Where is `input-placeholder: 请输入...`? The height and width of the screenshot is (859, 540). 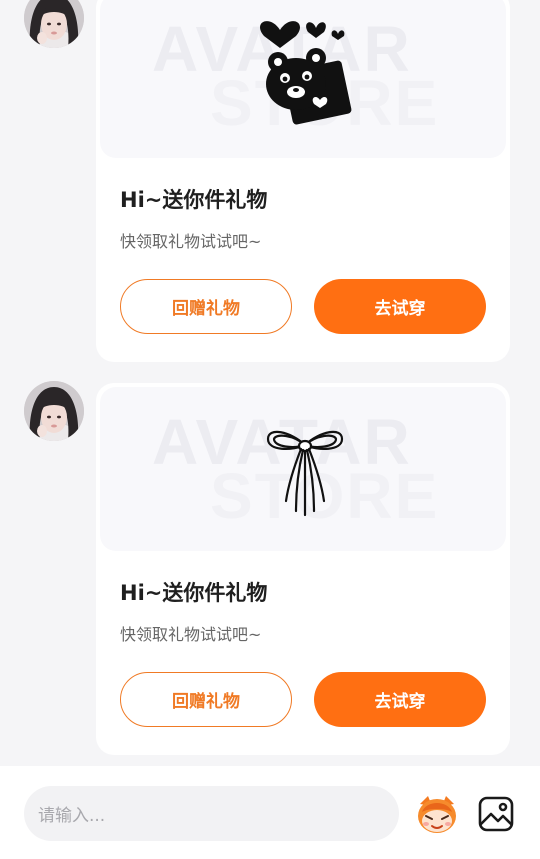 input-placeholder: 请输入... is located at coordinates (72, 816).